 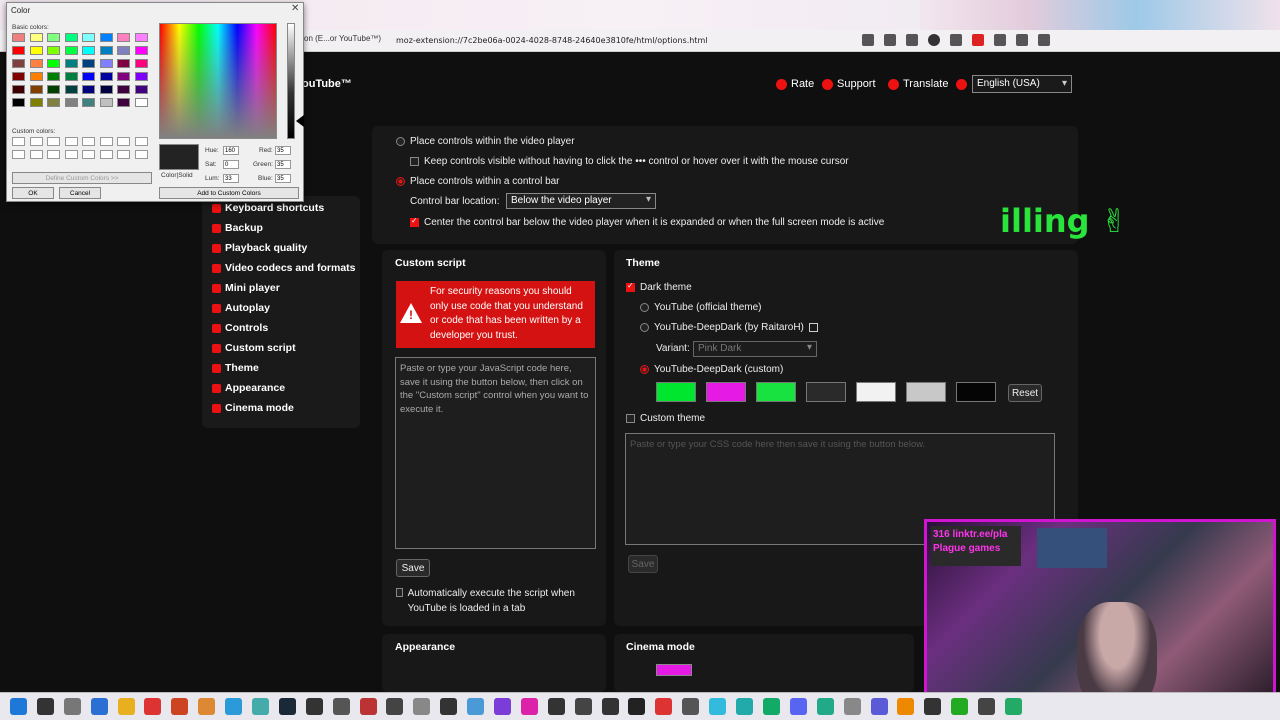 I want to click on add-custom-colors-button: Add to Custom Colors, so click(x=229, y=193).